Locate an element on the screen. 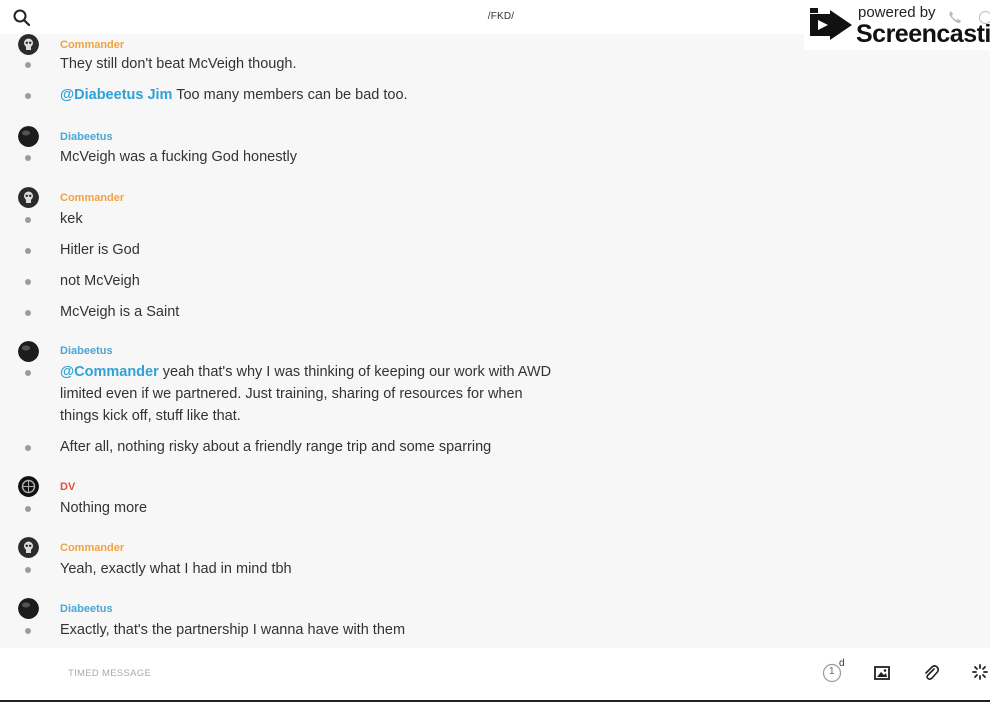  message-text-continued: things kick off, stuff like that. is located at coordinates (150, 416).